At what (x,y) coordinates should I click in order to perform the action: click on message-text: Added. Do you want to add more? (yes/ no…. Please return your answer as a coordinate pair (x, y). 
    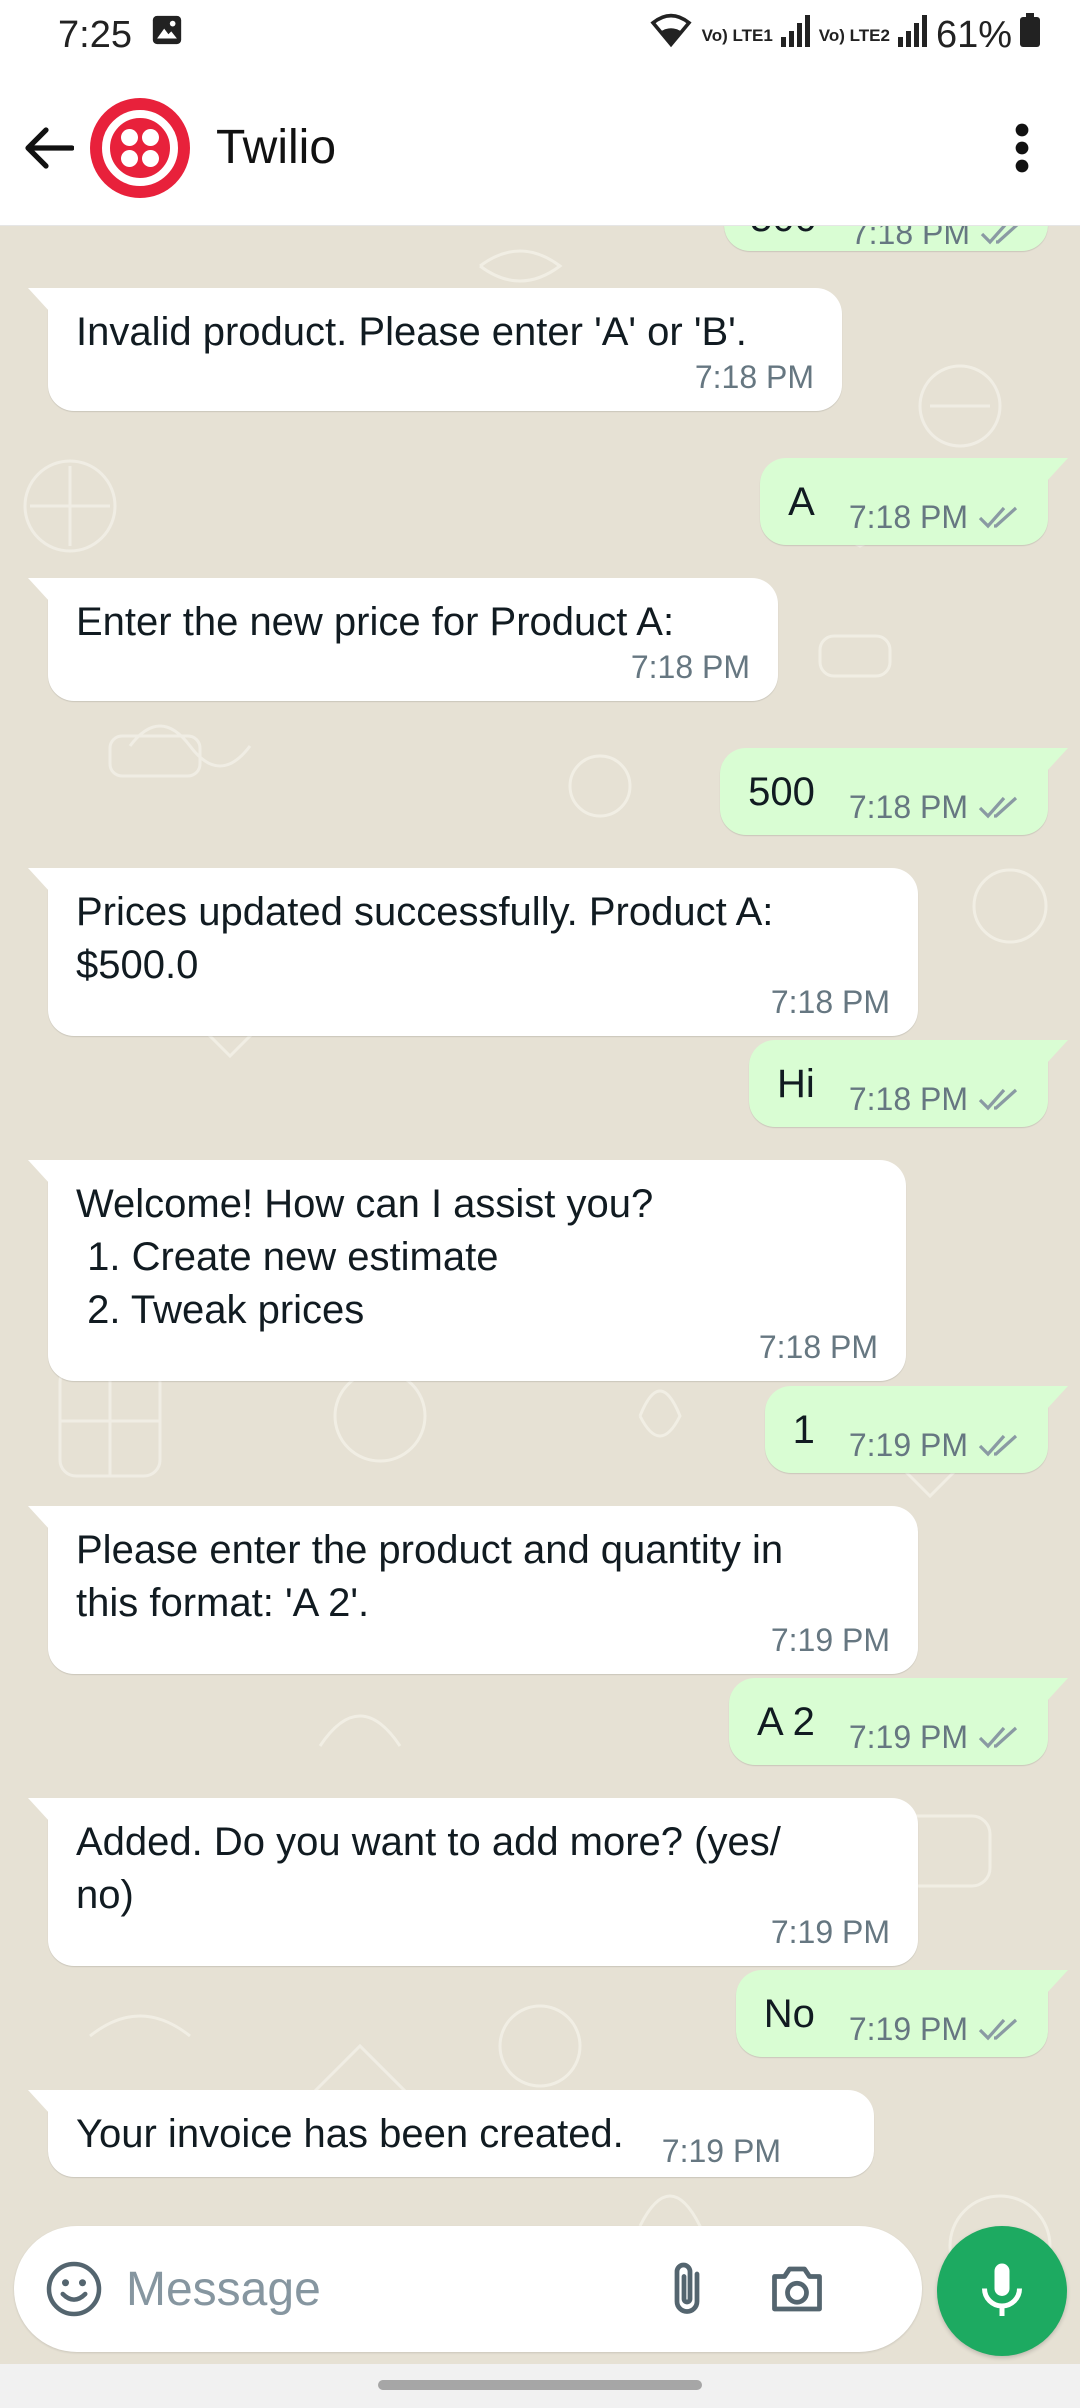
    Looking at the image, I should click on (428, 1868).